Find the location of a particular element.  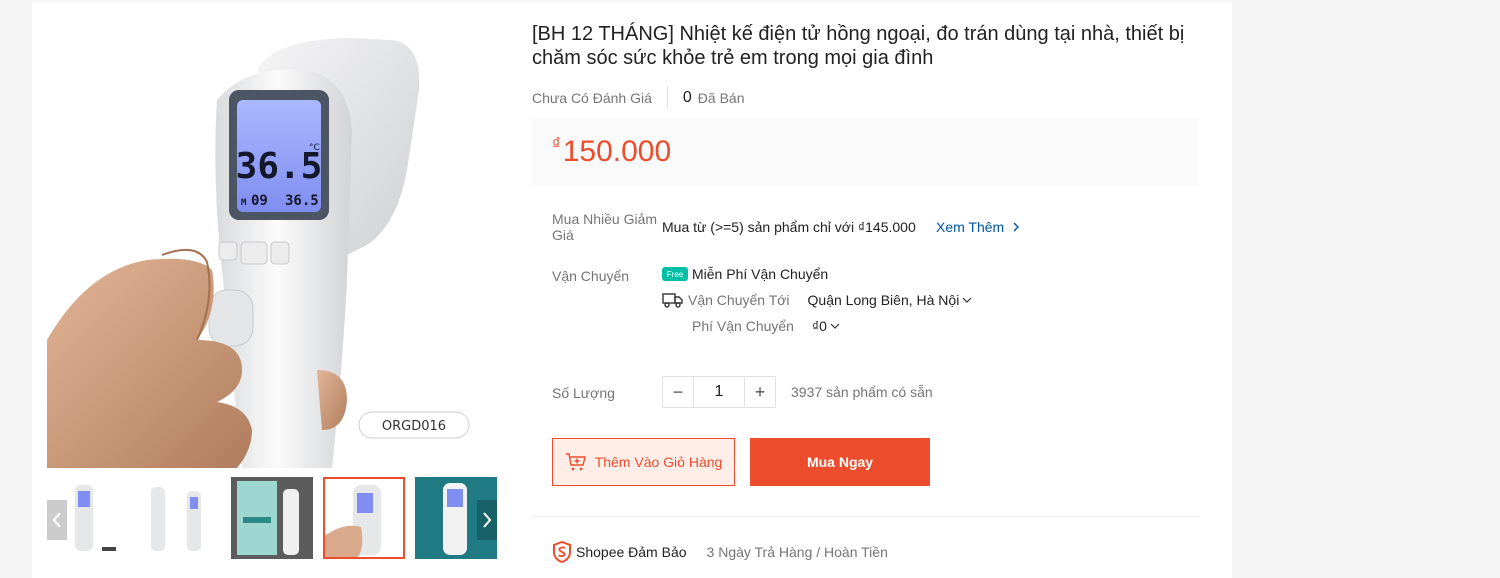

display-mem-label: M is located at coordinates (244, 203).